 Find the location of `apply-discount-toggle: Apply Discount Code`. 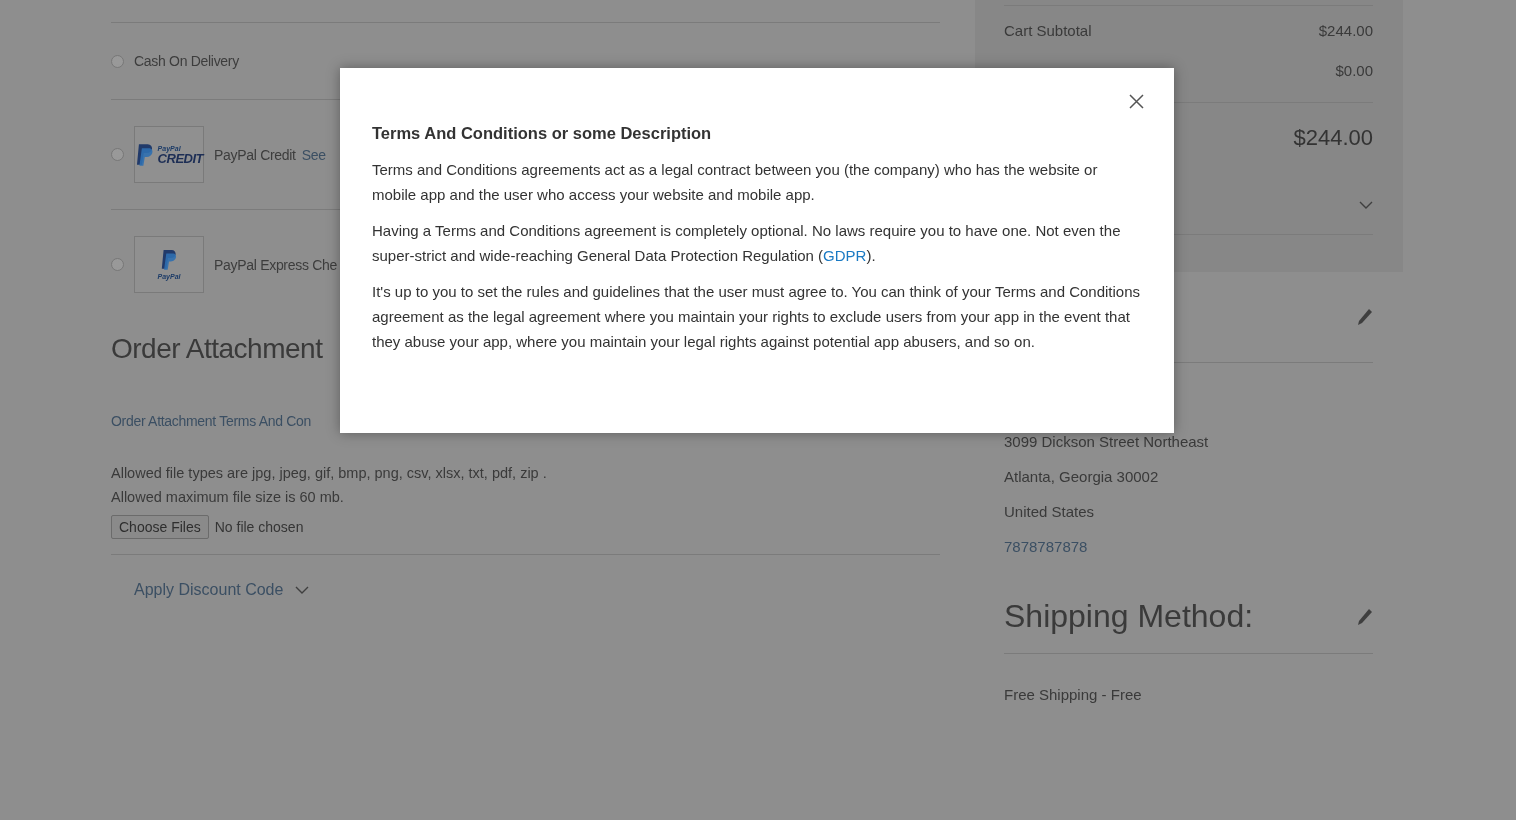

apply-discount-toggle: Apply Discount Code is located at coordinates (222, 590).